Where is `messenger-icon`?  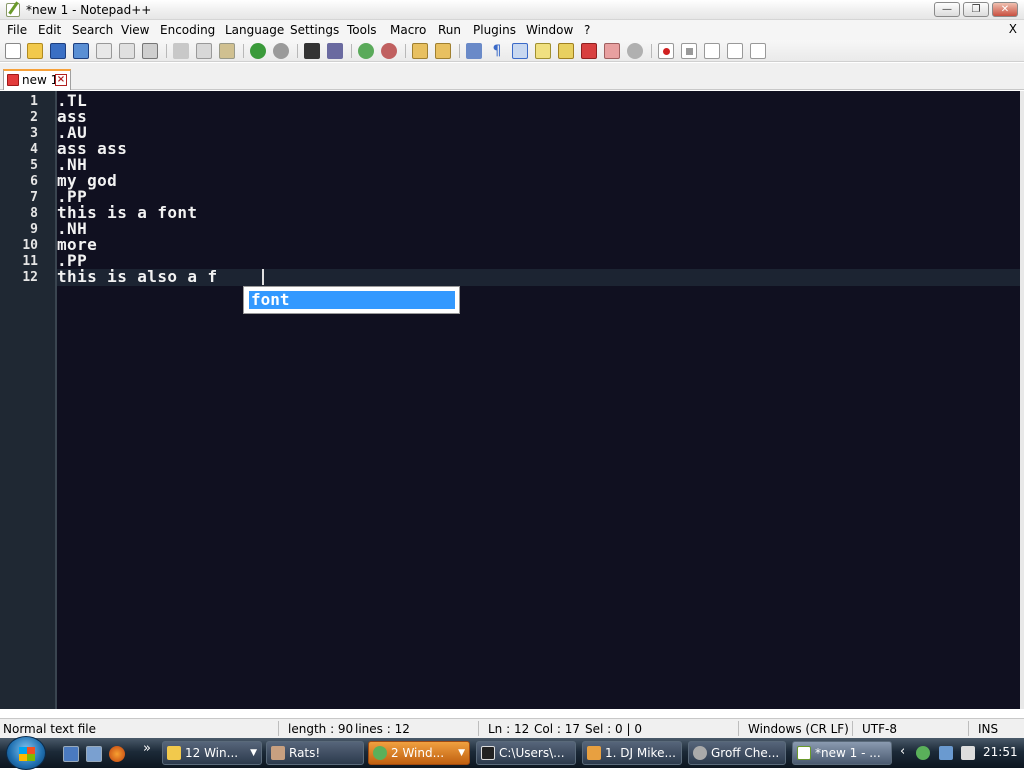 messenger-icon is located at coordinates (380, 753).